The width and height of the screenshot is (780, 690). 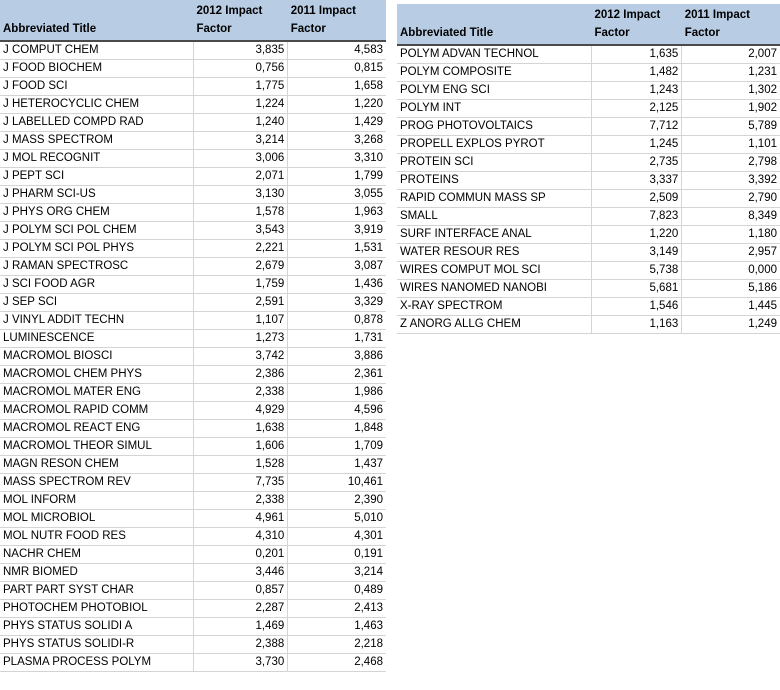 What do you see at coordinates (97, 626) in the screenshot?
I see `cell-title: PHYS STATUS SOLIDI A` at bounding box center [97, 626].